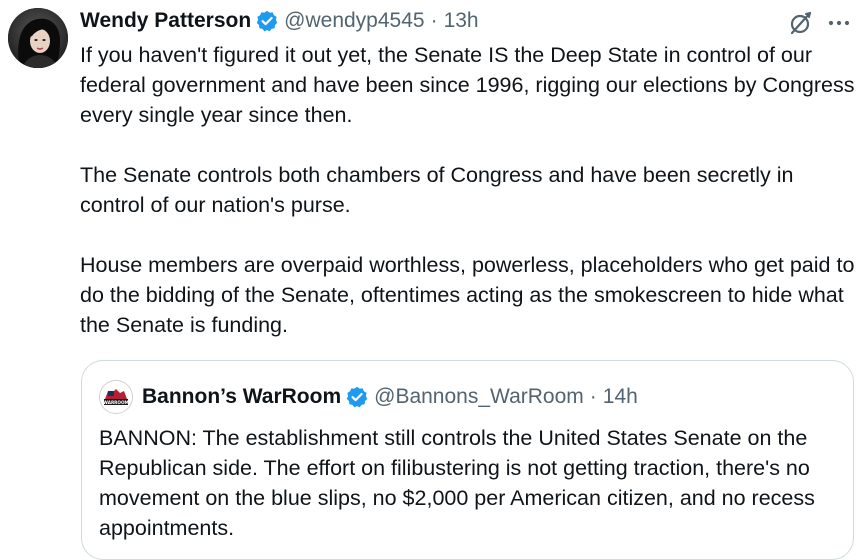  I want to click on warroom-logo-text: WARROOM, so click(115, 402).